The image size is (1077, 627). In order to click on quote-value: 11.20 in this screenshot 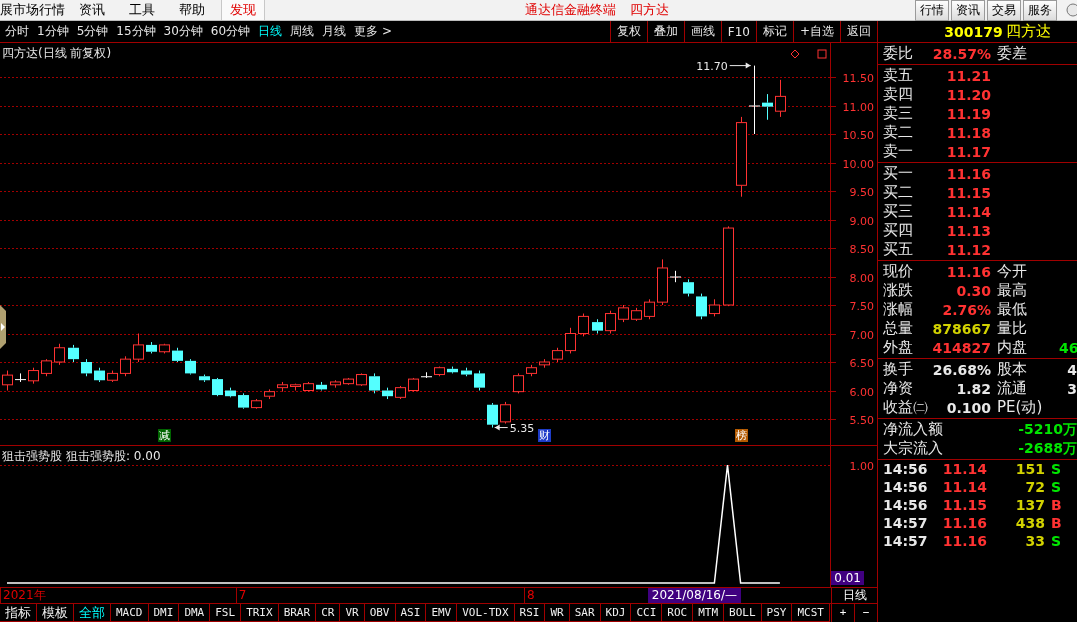, I will do `click(968, 94)`.